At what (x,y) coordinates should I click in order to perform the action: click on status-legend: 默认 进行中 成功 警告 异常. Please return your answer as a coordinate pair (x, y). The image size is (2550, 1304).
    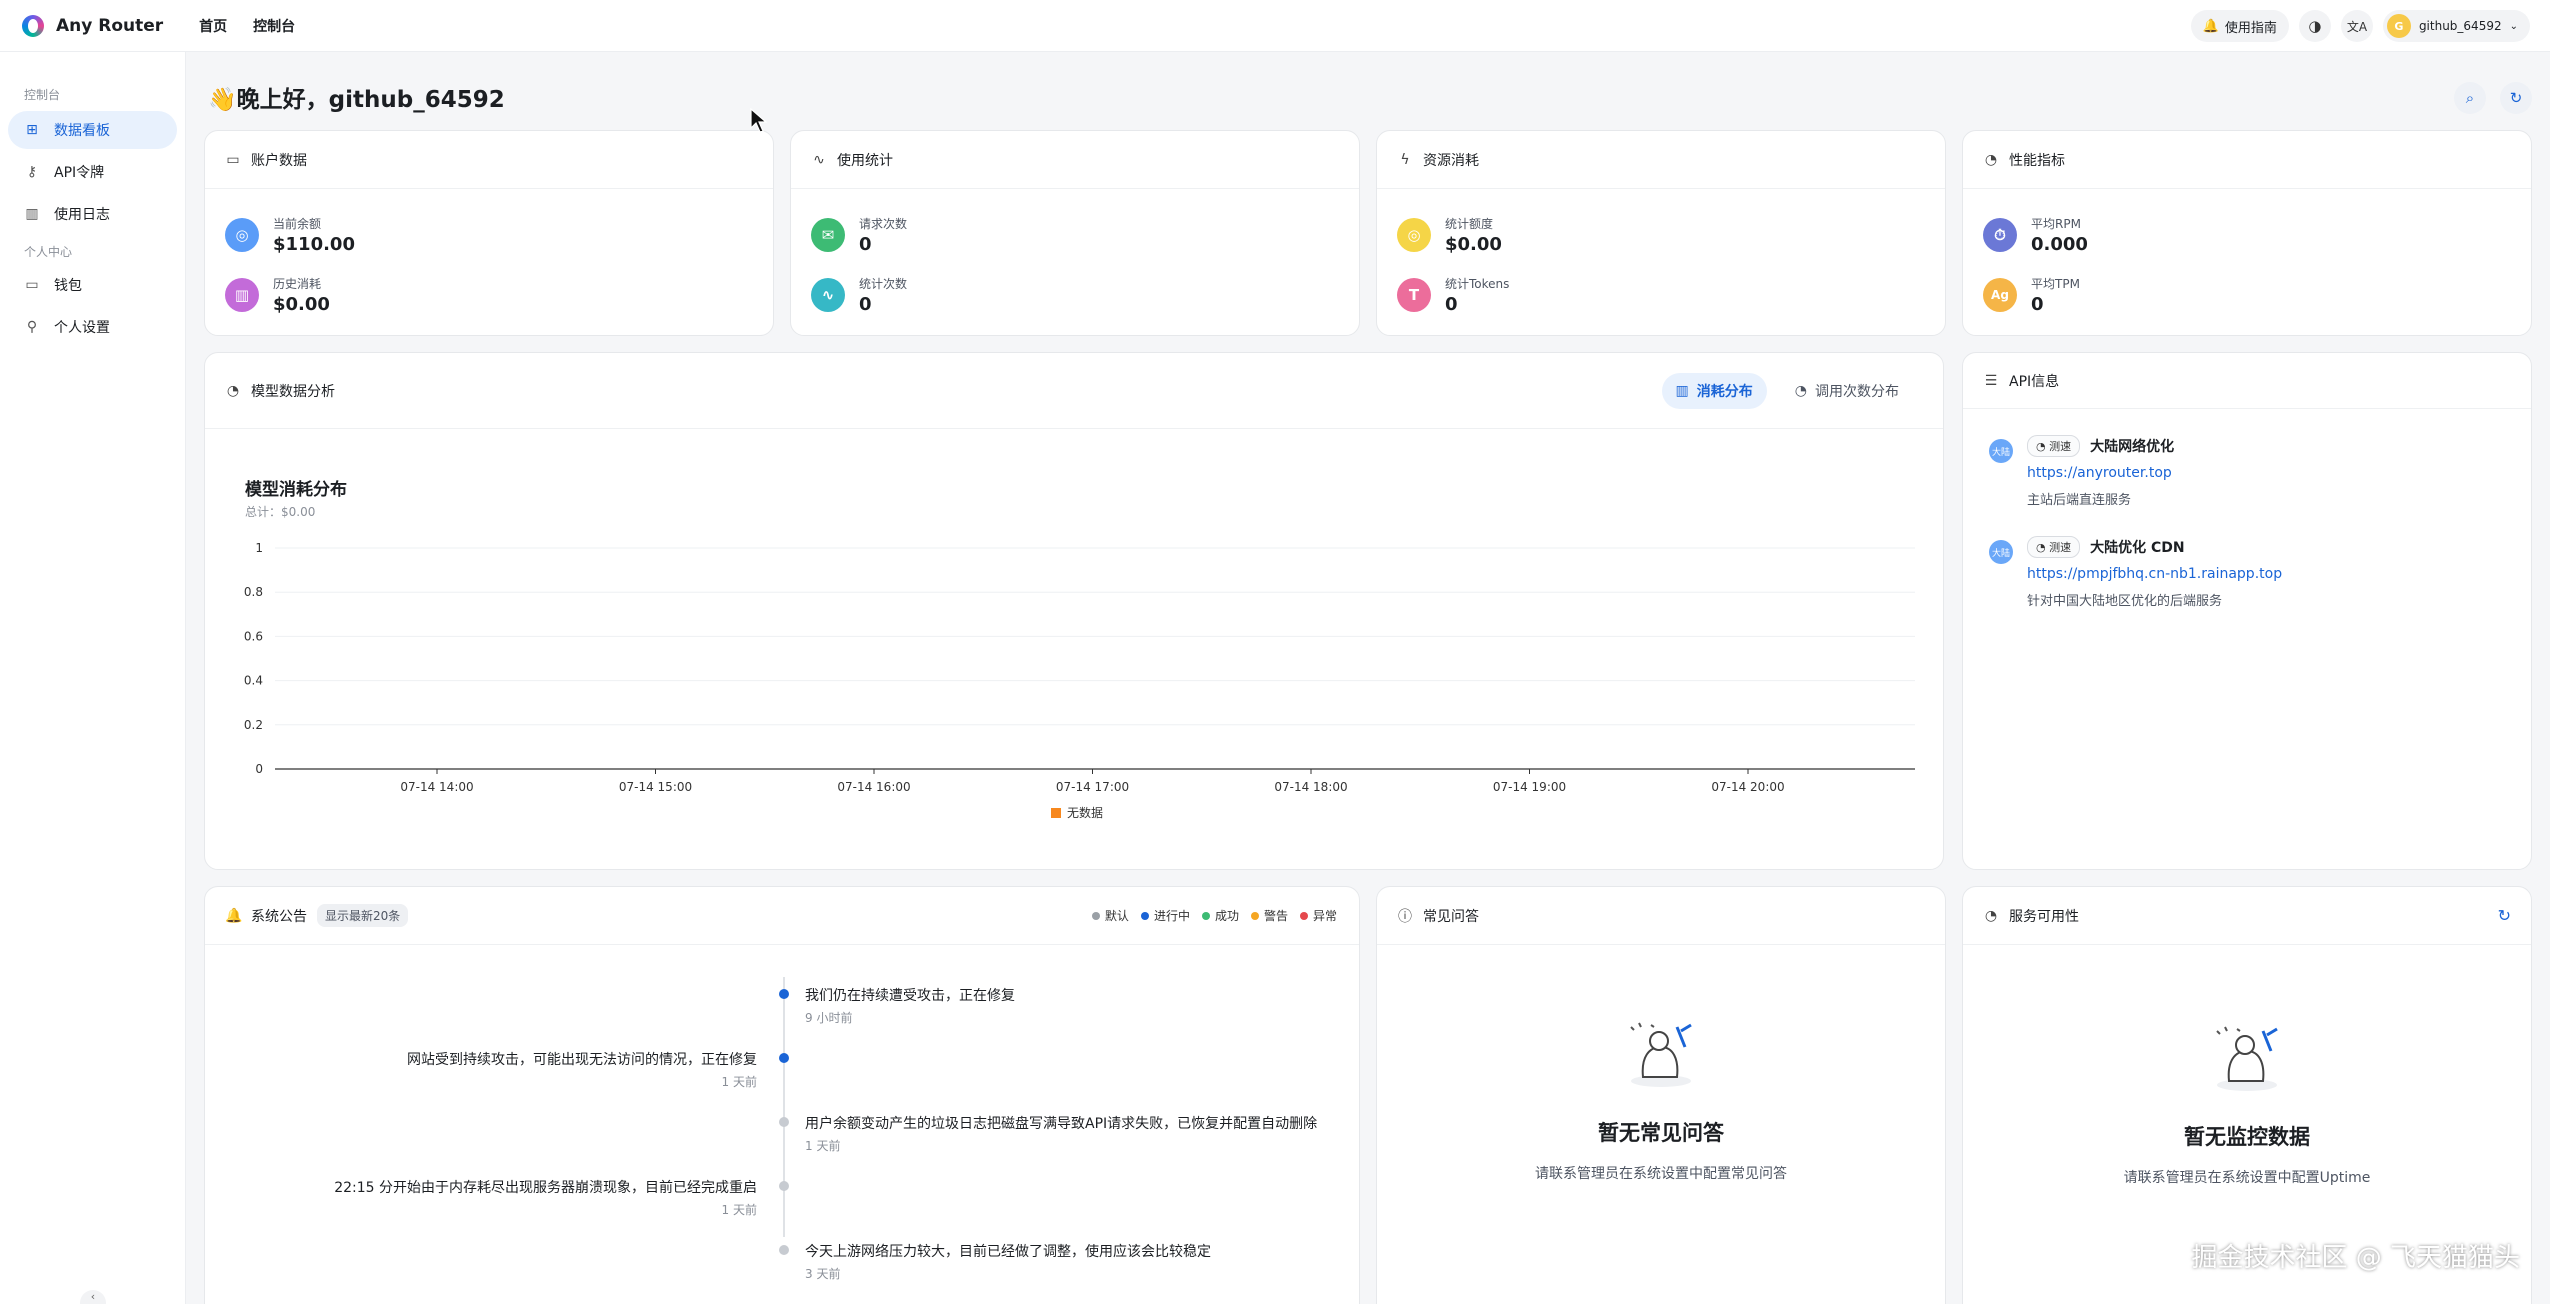
    Looking at the image, I should click on (1214, 915).